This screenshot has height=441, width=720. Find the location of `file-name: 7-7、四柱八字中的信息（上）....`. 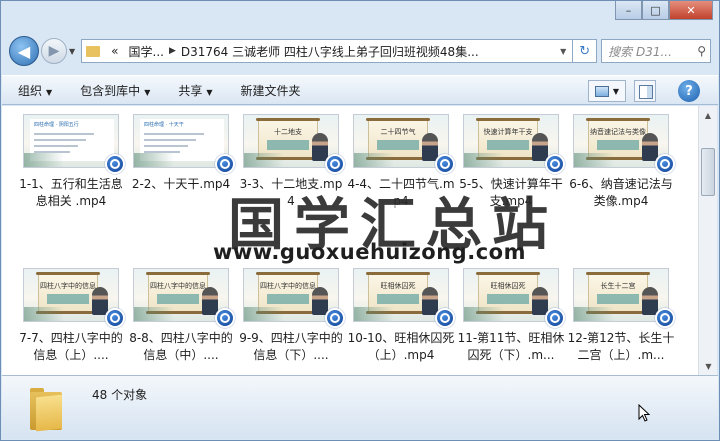

file-name: 7-7、四柱八字中的信息（上）.... is located at coordinates (71, 346).